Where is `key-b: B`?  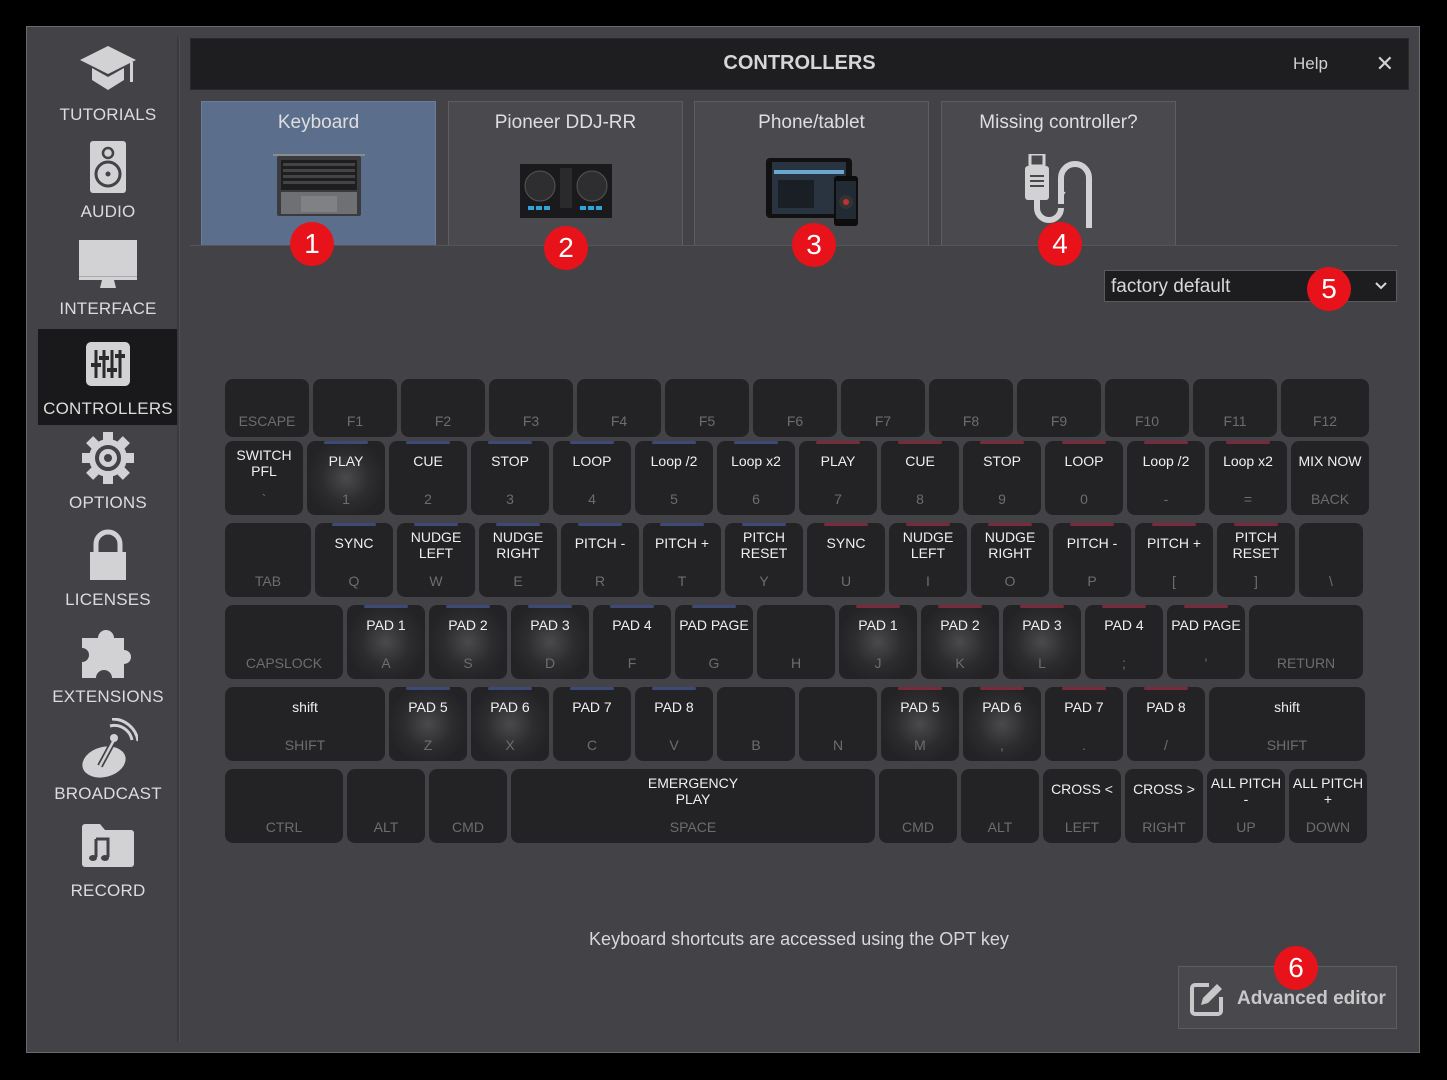
key-b: B is located at coordinates (756, 724).